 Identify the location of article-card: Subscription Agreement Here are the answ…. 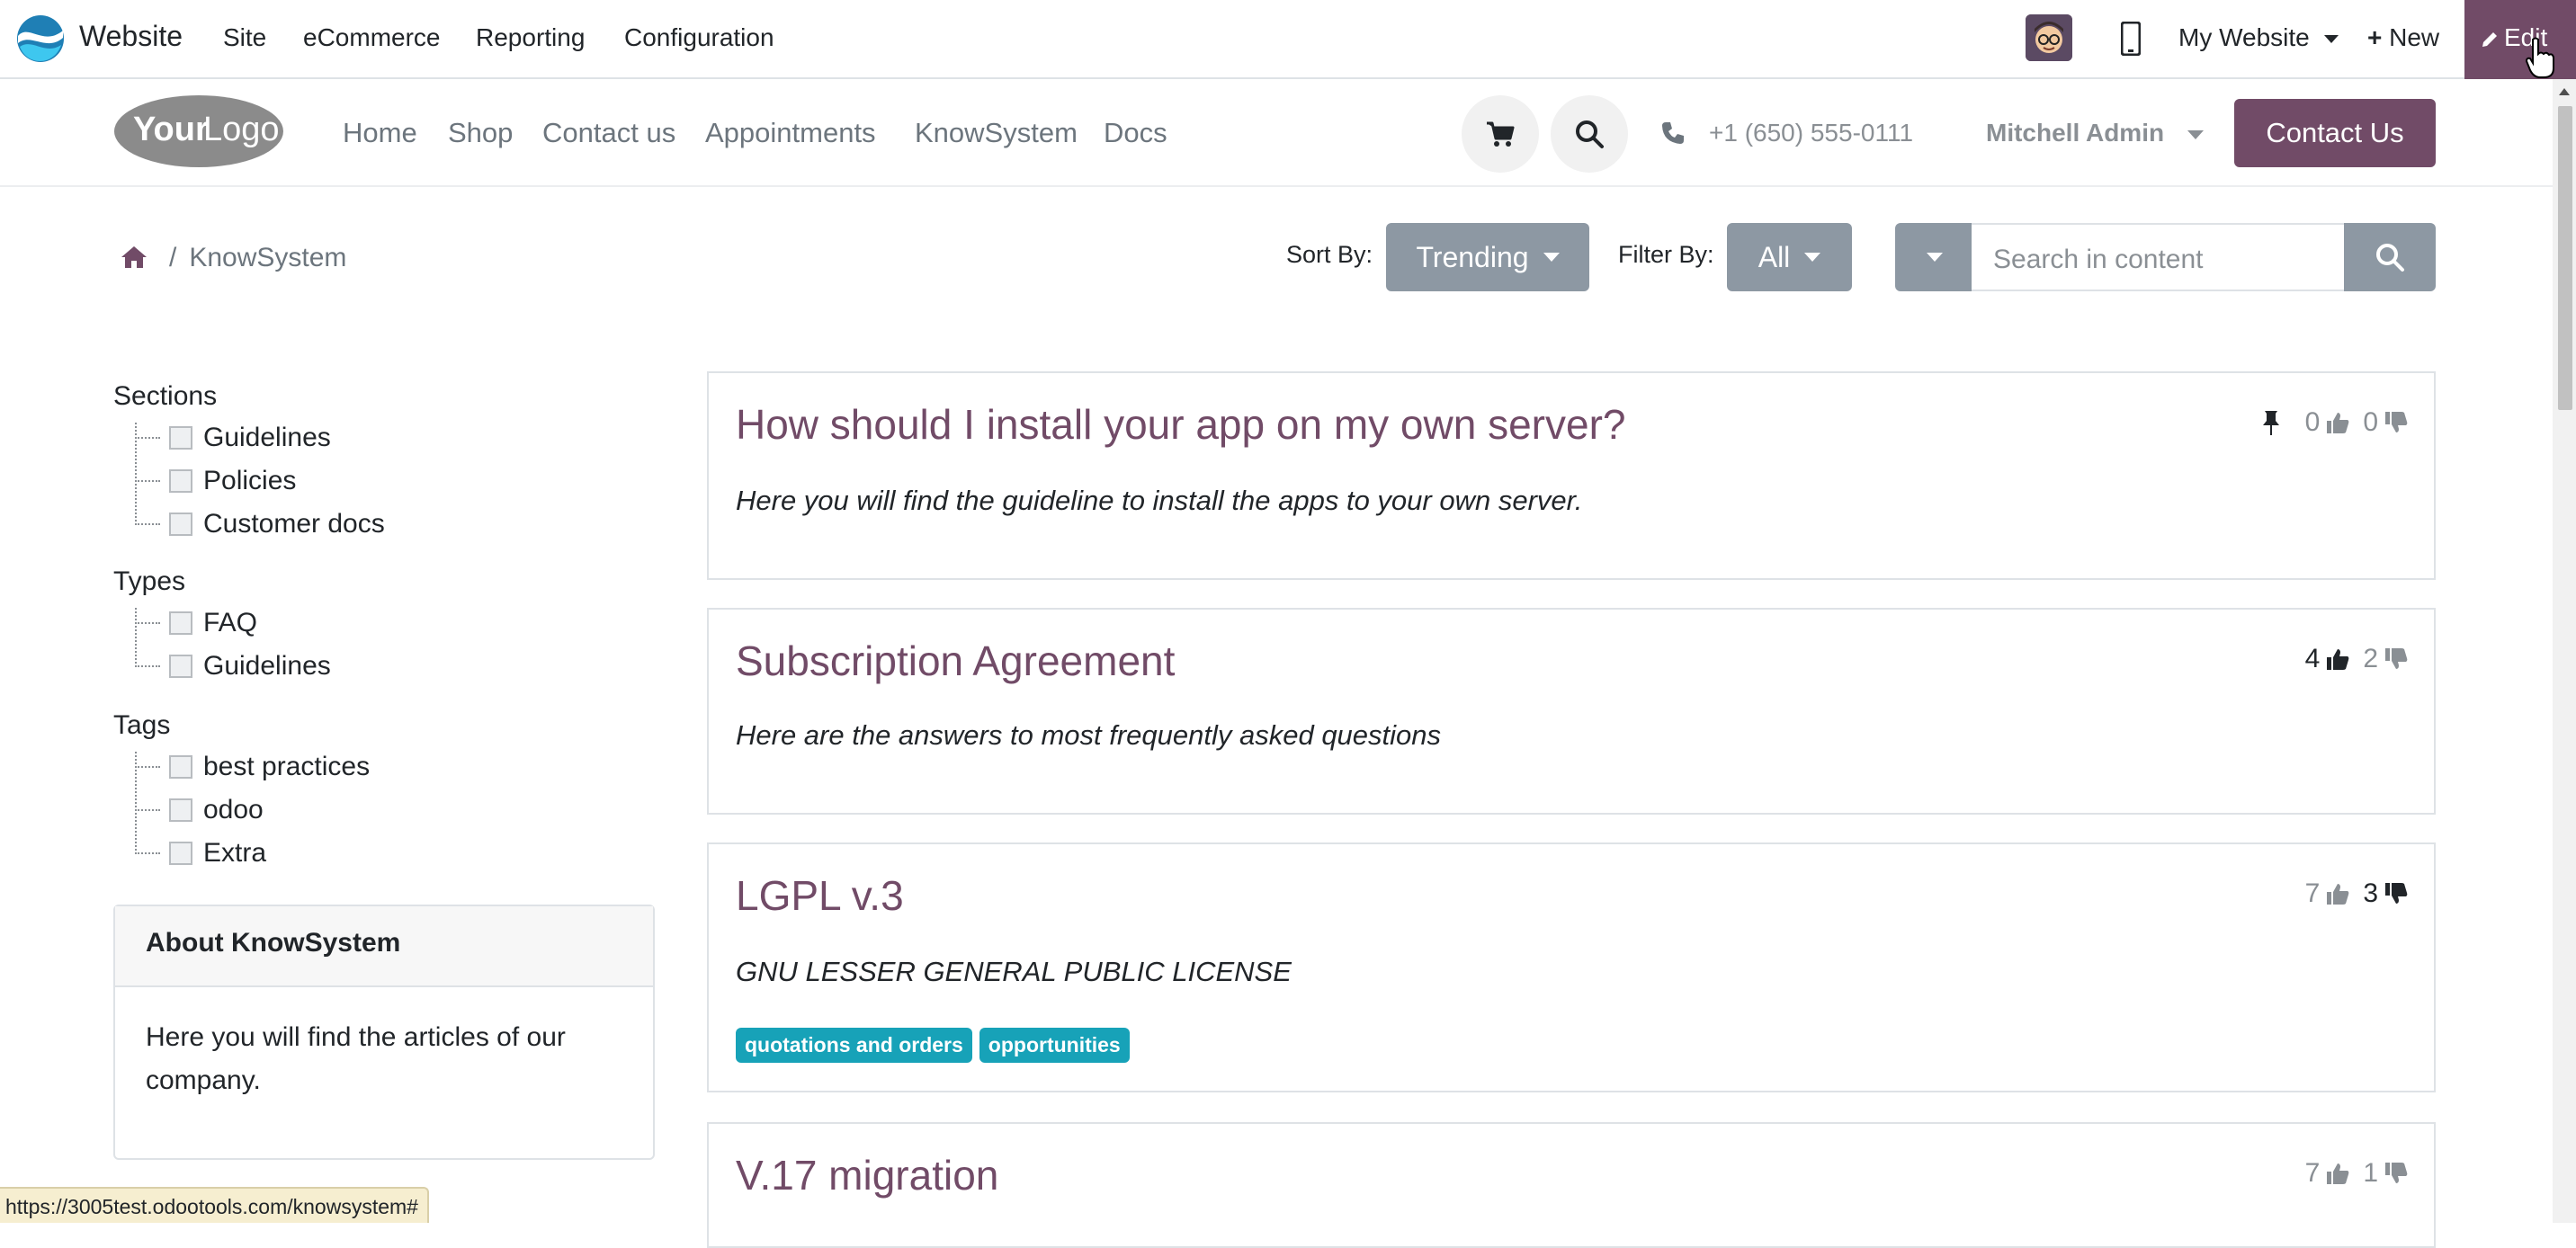
(1571, 712).